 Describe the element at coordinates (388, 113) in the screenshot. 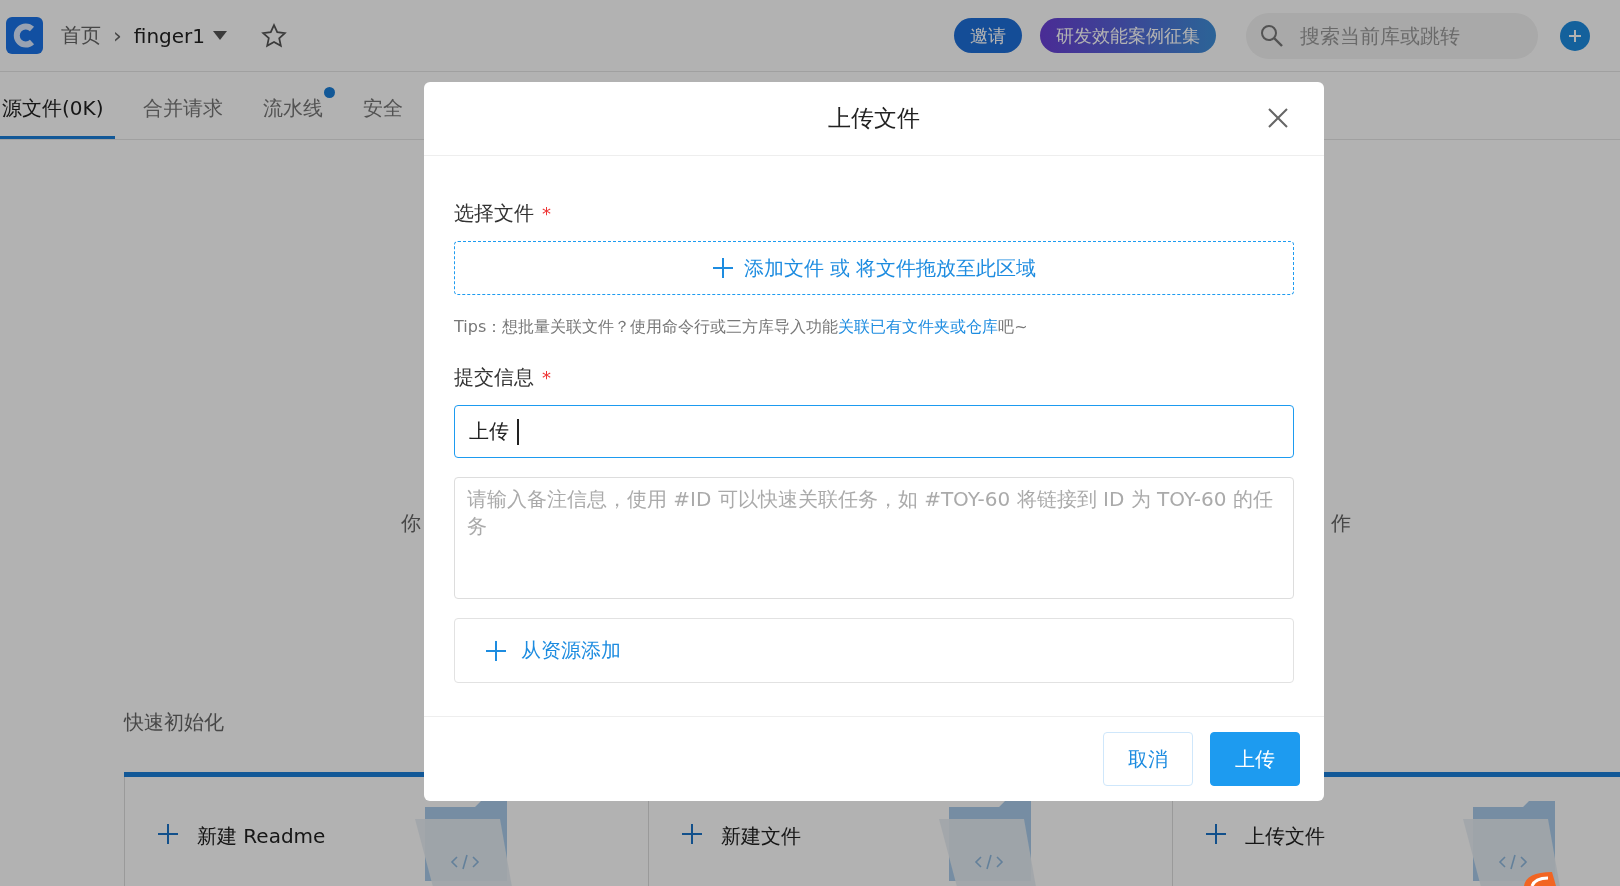

I see `tab: 安全` at that location.